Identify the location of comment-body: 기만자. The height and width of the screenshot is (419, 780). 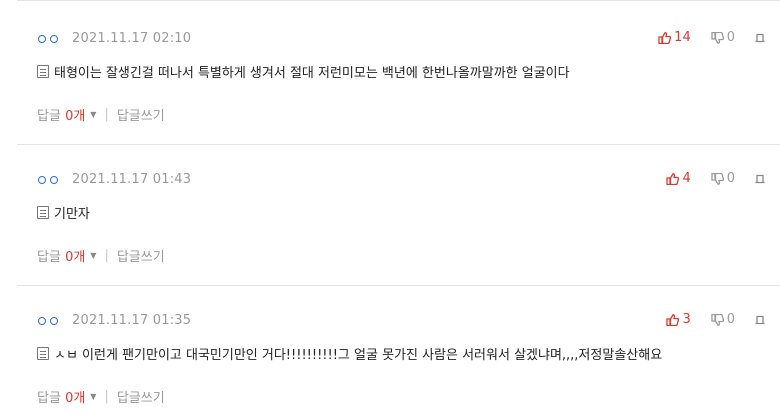
(63, 212).